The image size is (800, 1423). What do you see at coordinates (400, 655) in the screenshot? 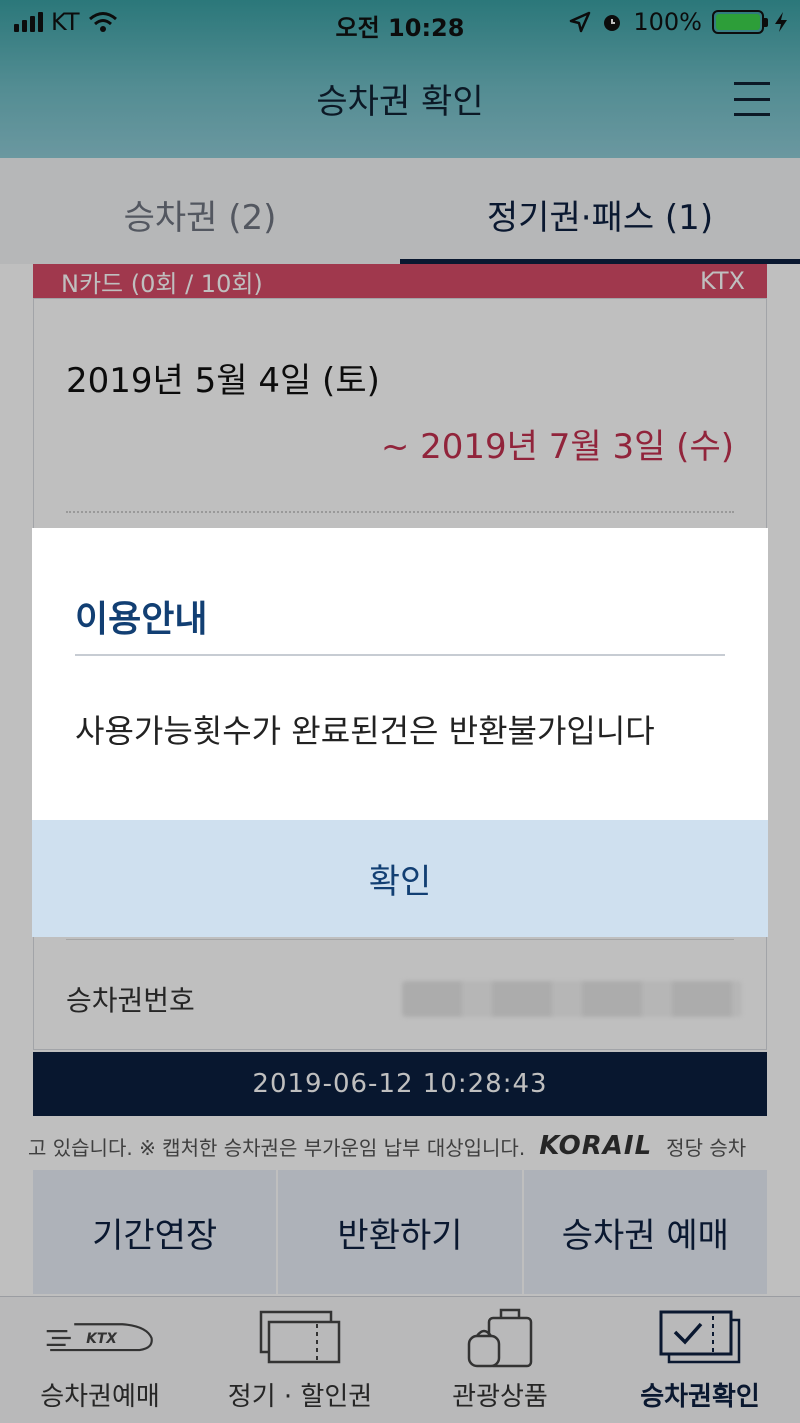
I see `dialog-divider` at bounding box center [400, 655].